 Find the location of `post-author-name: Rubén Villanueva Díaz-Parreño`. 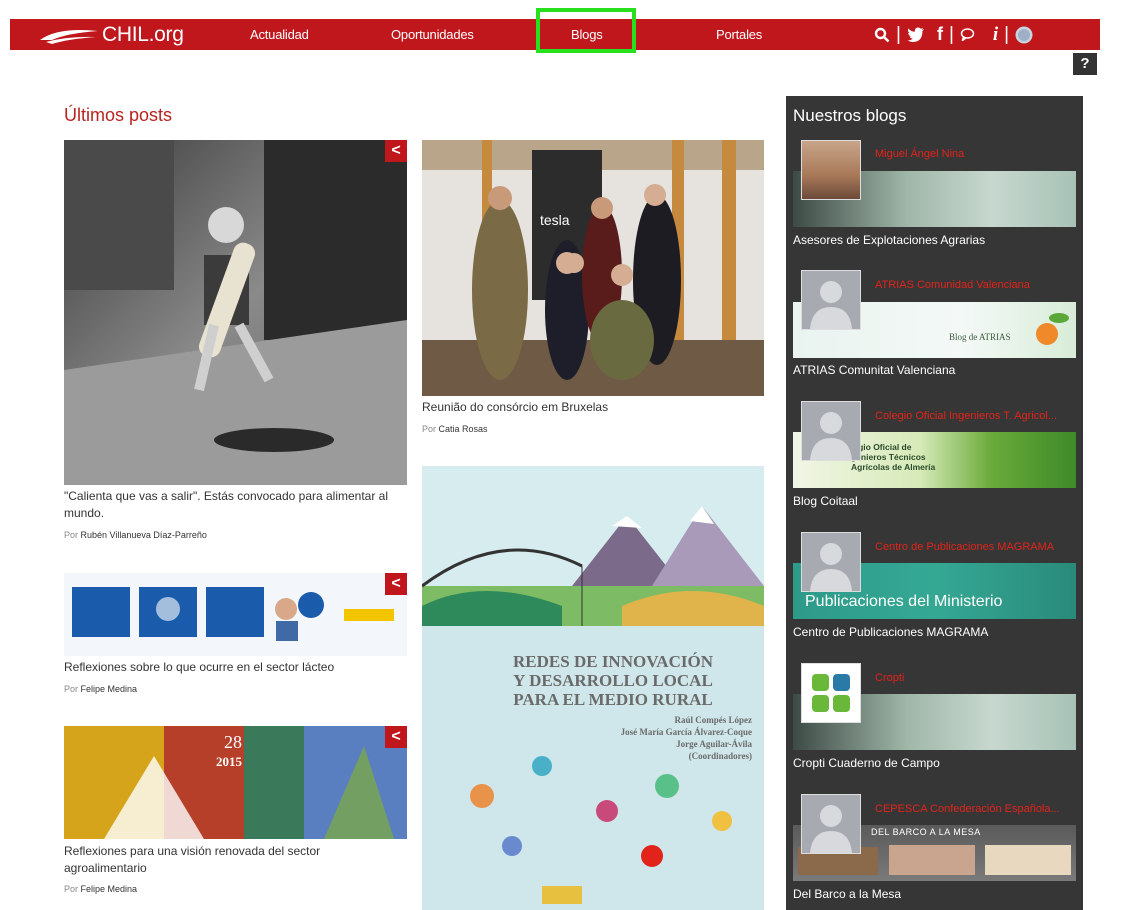

post-author-name: Rubén Villanueva Díaz-Parreño is located at coordinates (144, 535).